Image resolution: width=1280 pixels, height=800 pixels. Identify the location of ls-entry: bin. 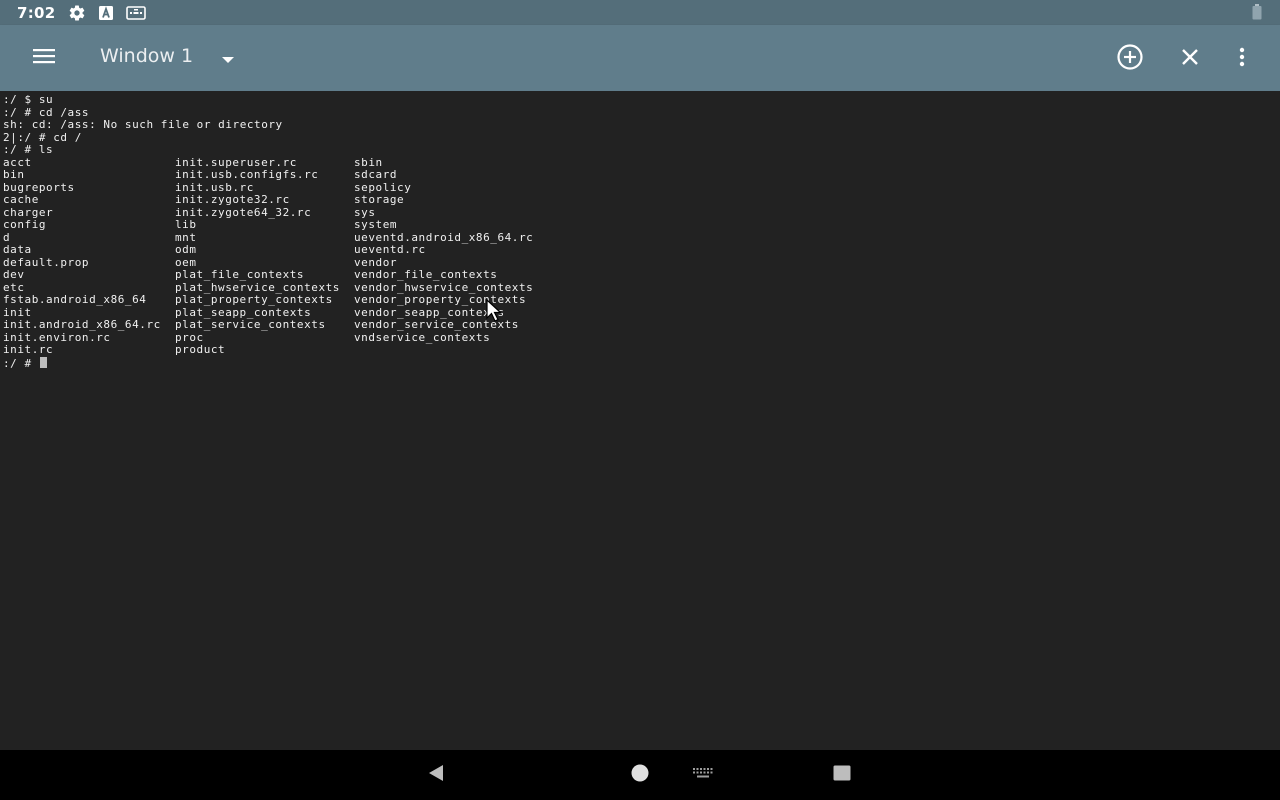
(14, 174).